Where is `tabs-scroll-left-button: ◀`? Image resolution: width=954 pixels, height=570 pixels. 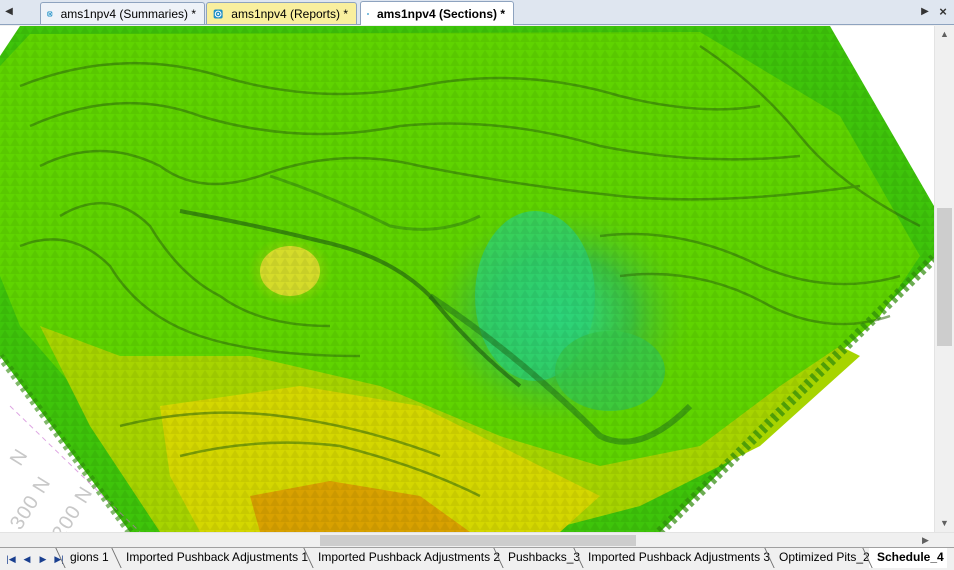 tabs-scroll-left-button: ◀ is located at coordinates (9, 12).